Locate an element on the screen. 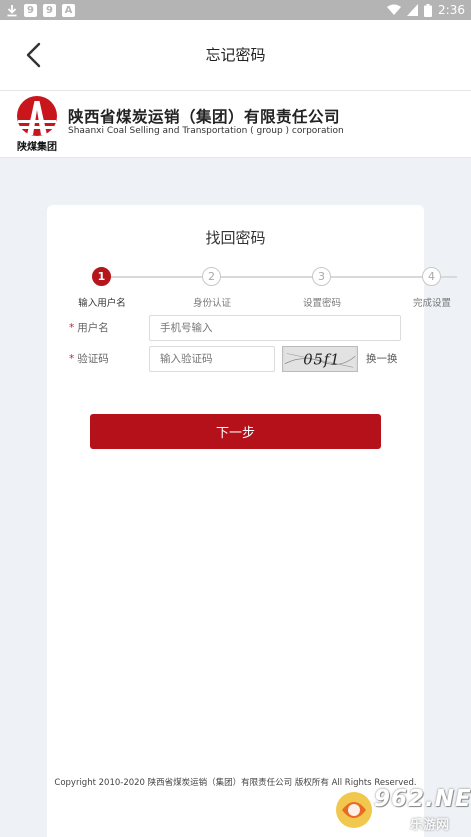  clock: 2:36 is located at coordinates (451, 10).